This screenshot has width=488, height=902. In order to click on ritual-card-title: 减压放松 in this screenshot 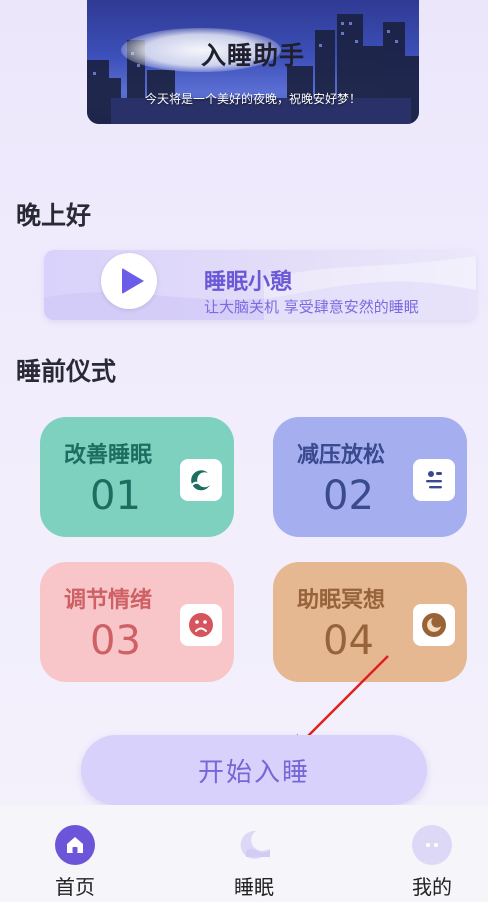, I will do `click(341, 455)`.